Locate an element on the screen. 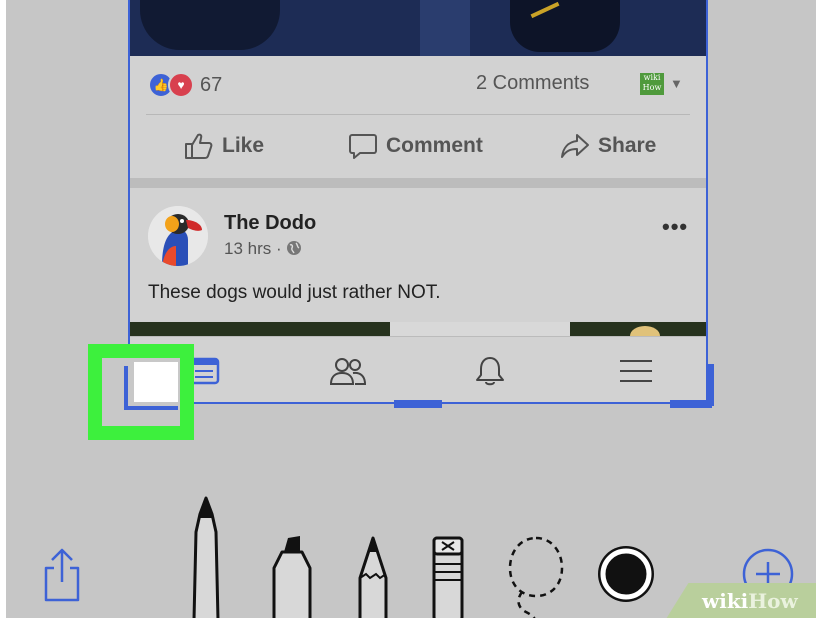  post-author-name: The Dodo is located at coordinates (270, 223).